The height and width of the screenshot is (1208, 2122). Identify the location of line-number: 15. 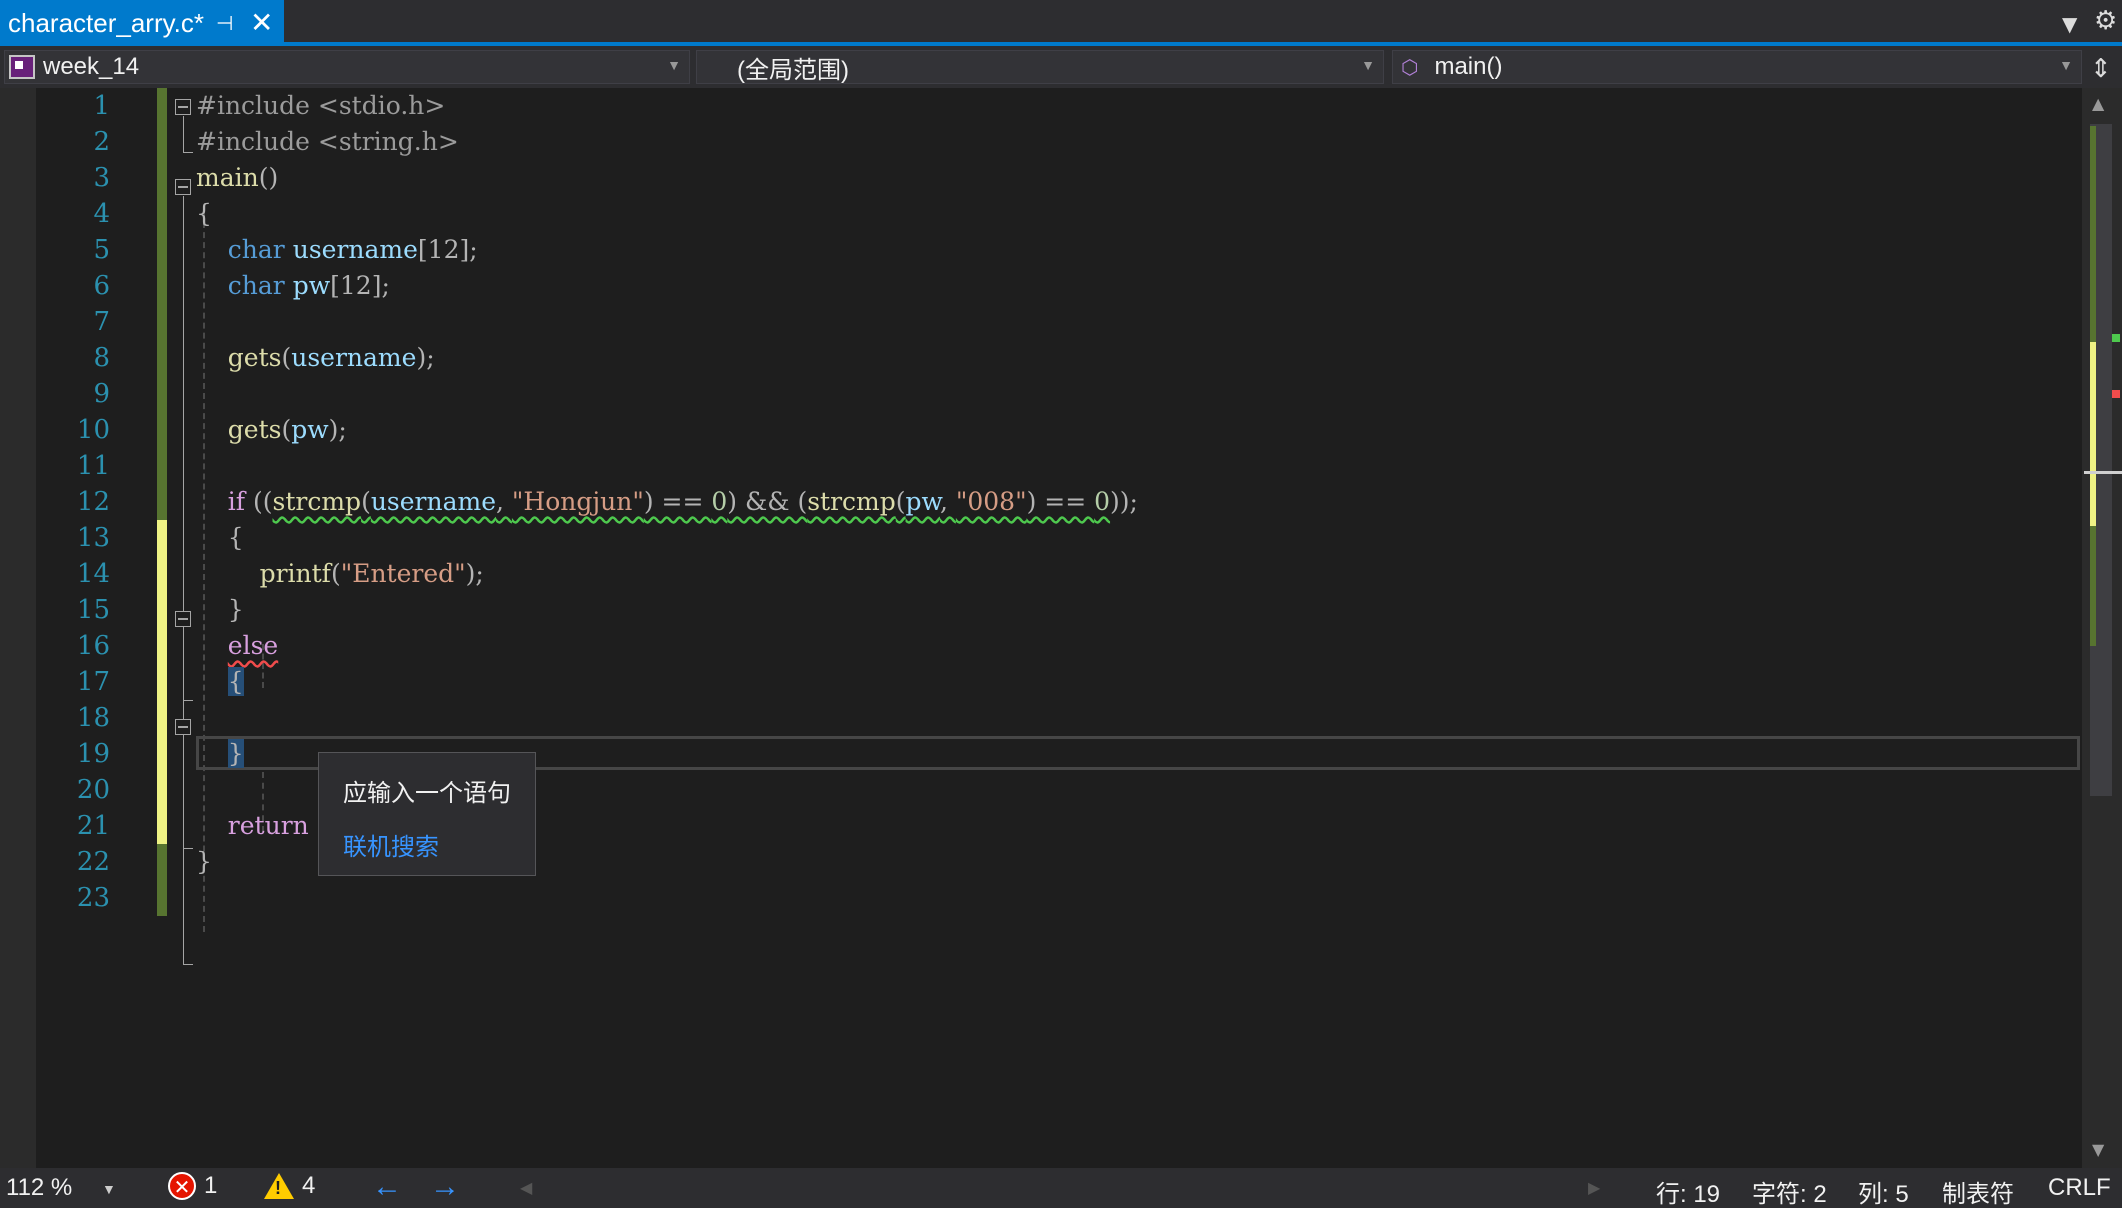
(93, 610).